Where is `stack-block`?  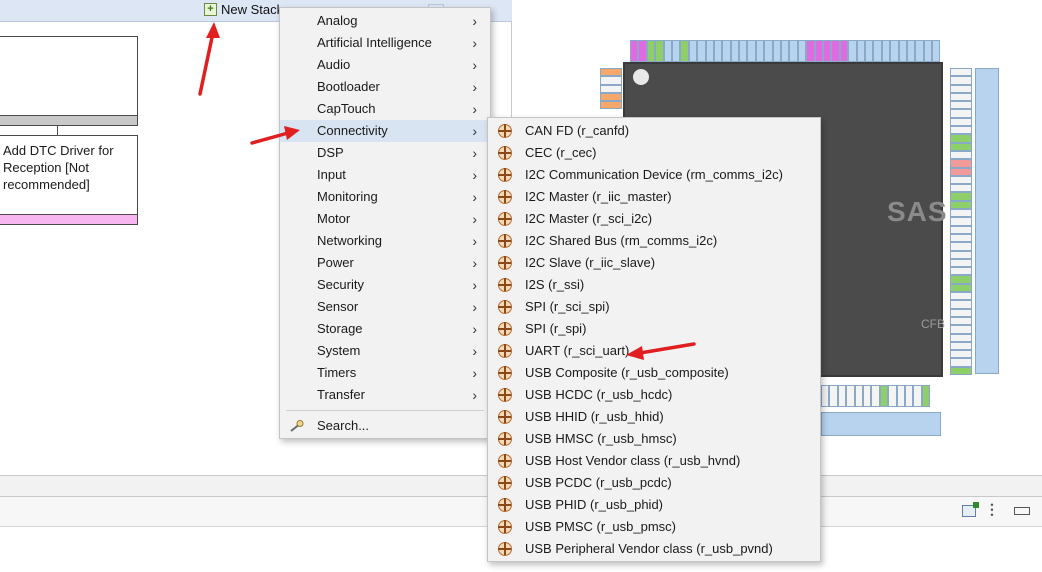
stack-block is located at coordinates (69, 81).